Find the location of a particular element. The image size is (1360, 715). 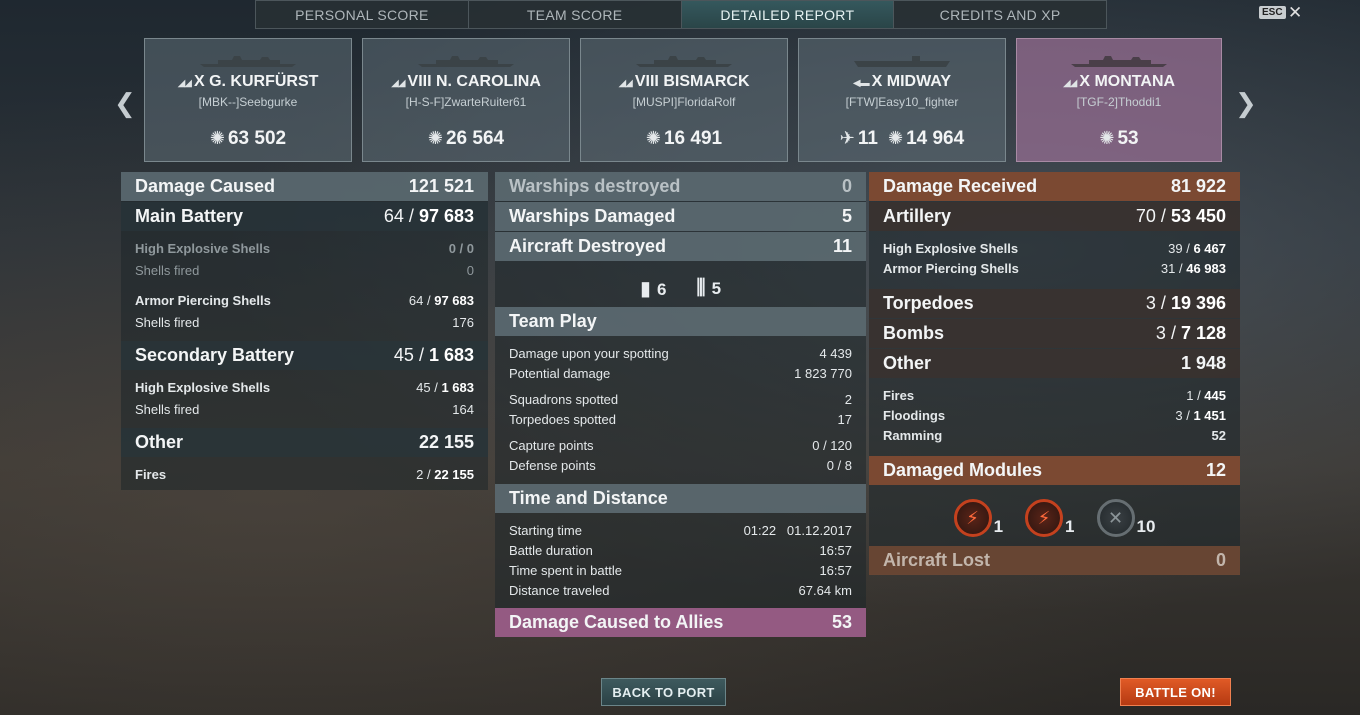

ribbon-counters: ▮ 6 ⫼ 5 is located at coordinates (680, 288).